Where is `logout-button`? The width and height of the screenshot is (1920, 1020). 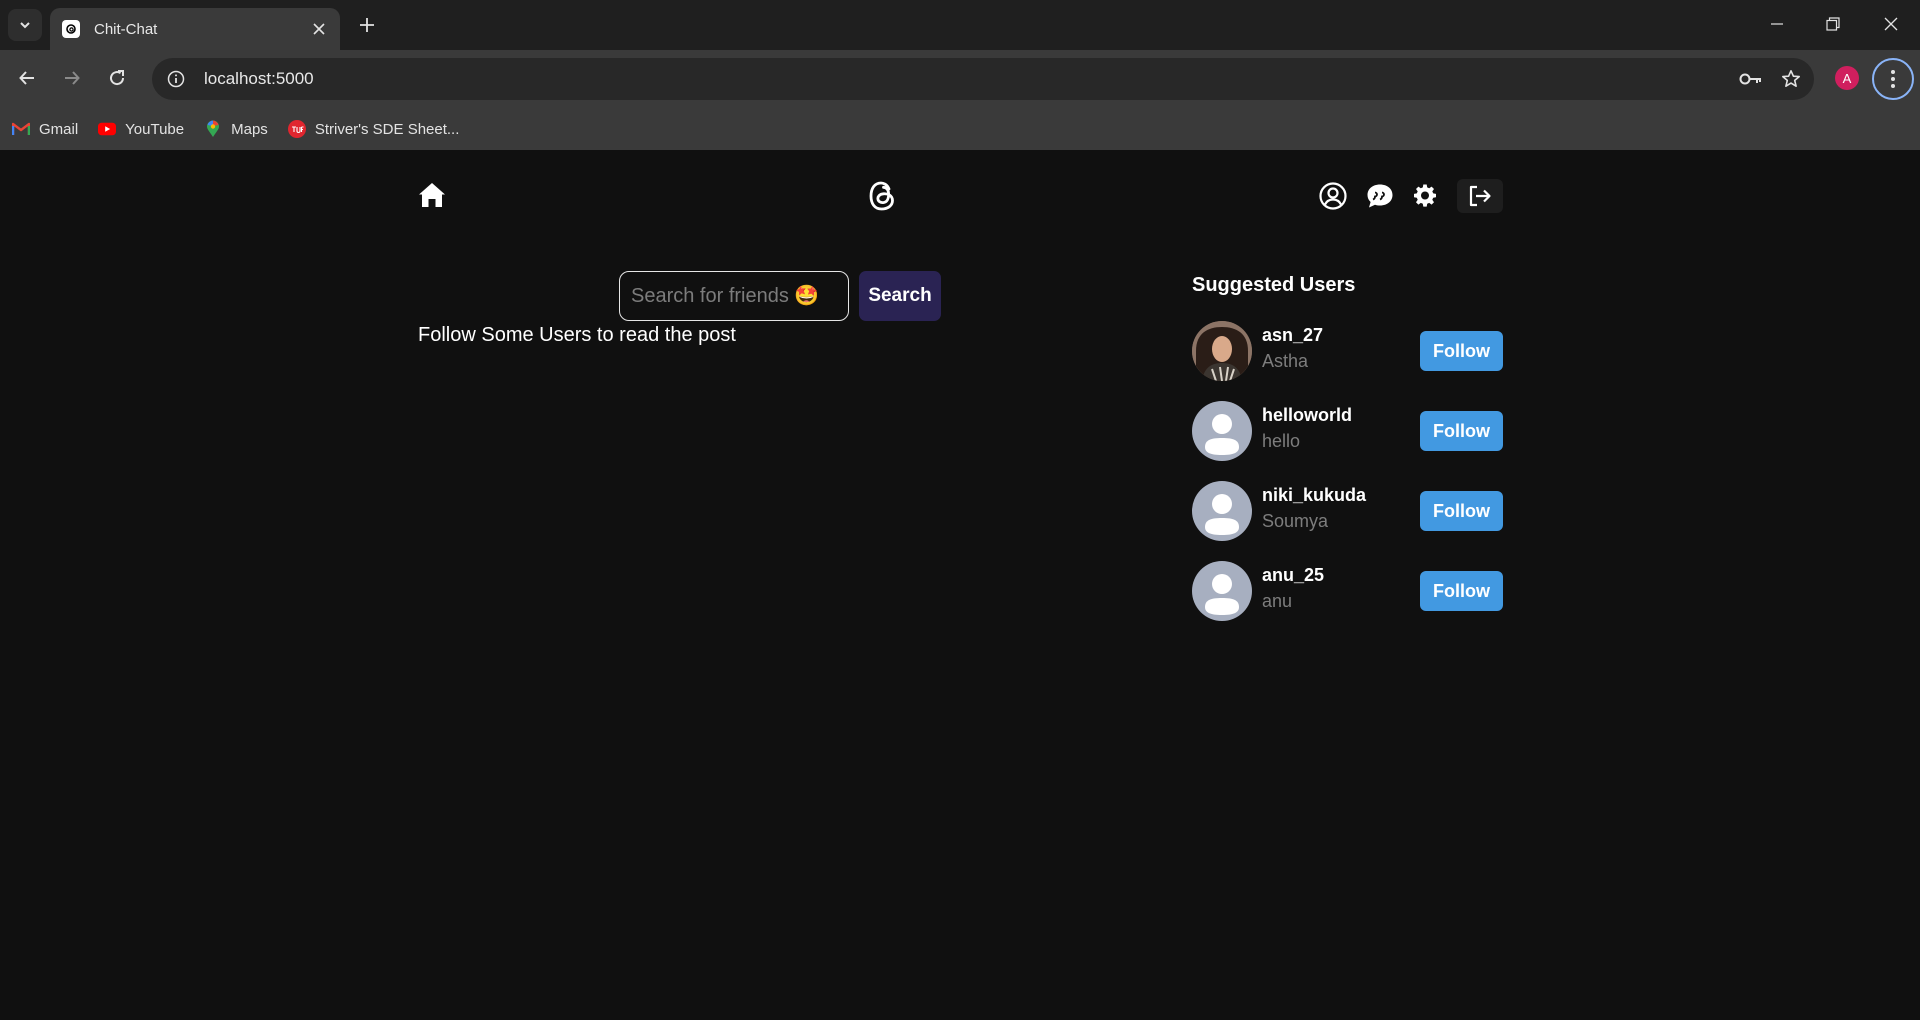
logout-button is located at coordinates (1480, 196).